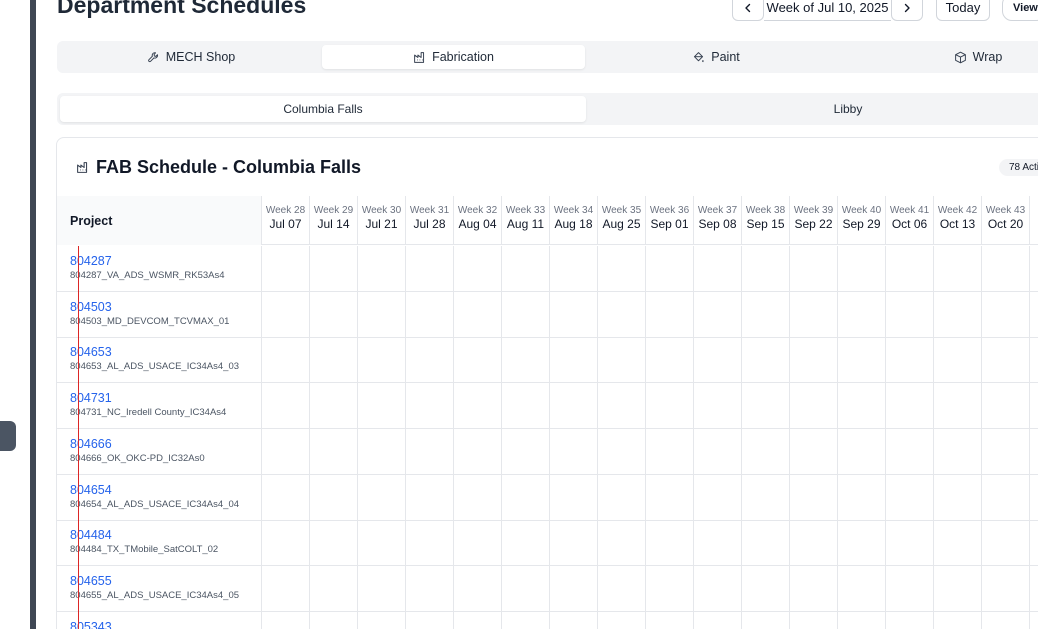 The width and height of the screenshot is (1038, 629). Describe the element at coordinates (165, 307) in the screenshot. I see `project-number-link: 804503` at that location.